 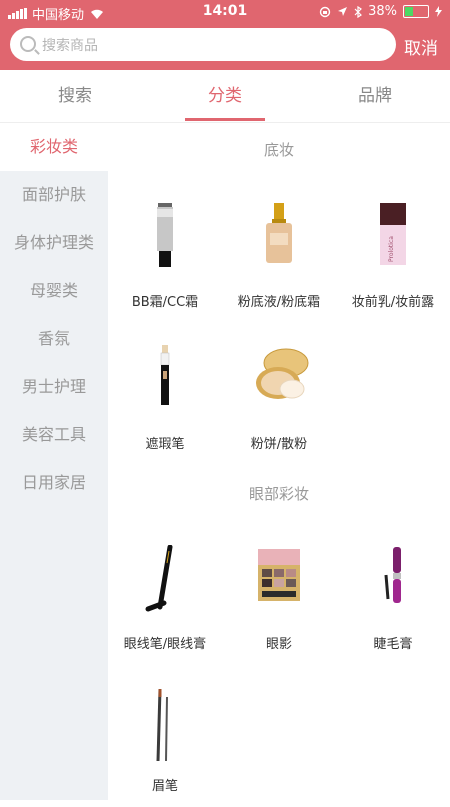 I want to click on product-eyeliner: 眼线笔/眼线膏, so click(x=165, y=605).